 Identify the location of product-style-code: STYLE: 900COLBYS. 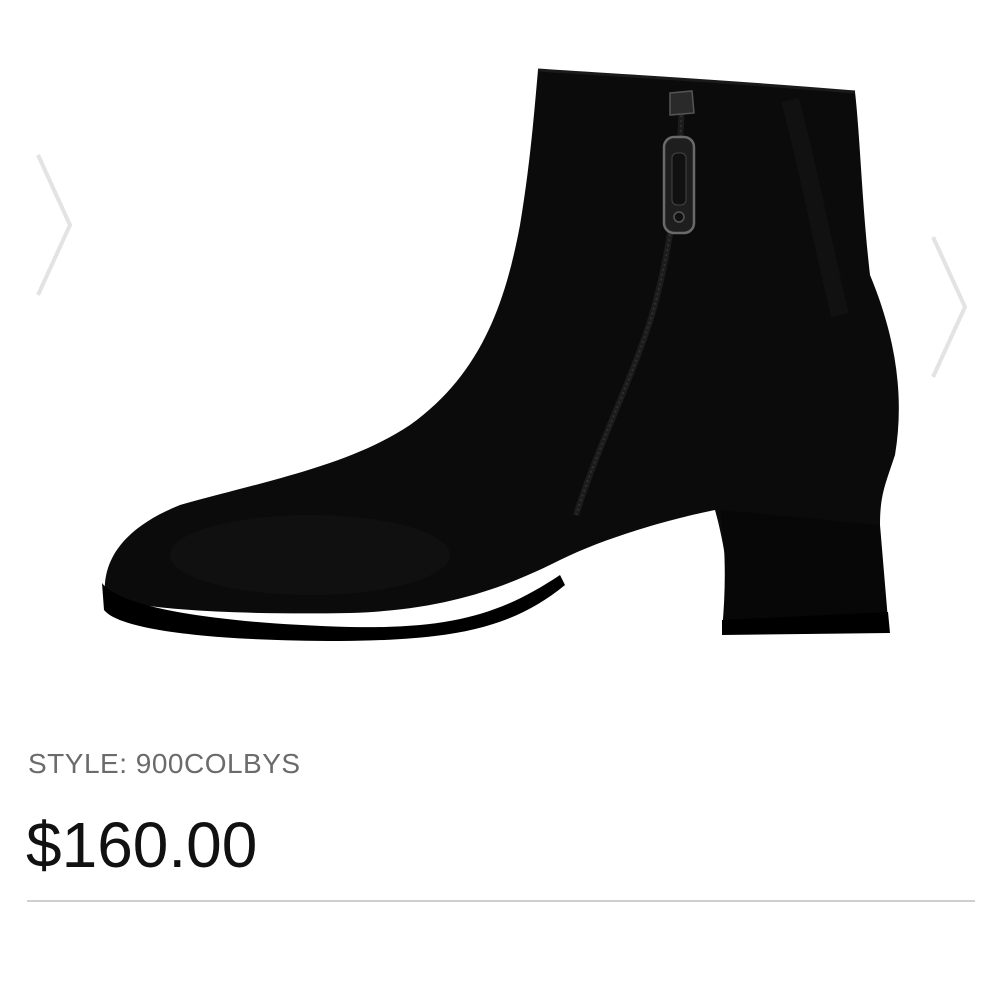
(164, 763).